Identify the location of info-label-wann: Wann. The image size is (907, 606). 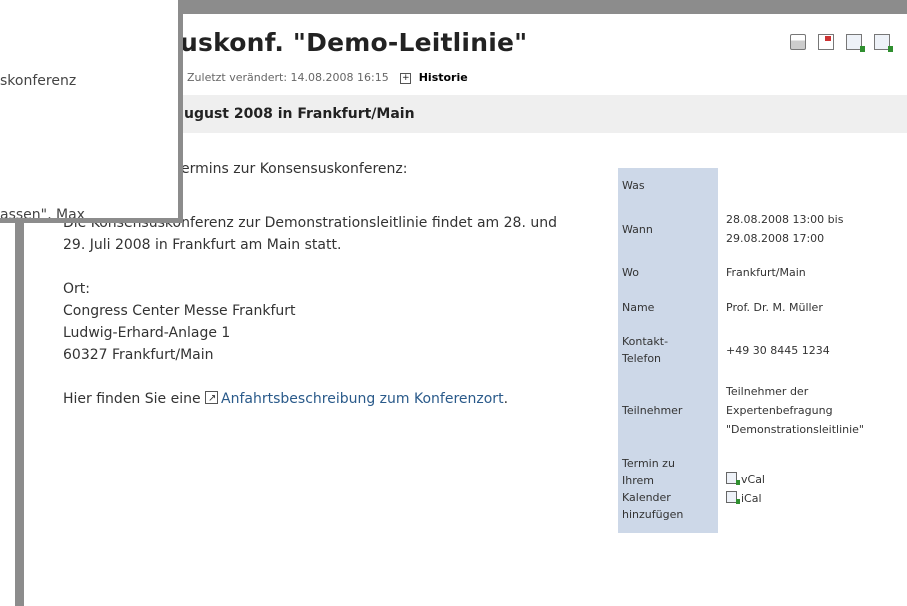
(668, 229).